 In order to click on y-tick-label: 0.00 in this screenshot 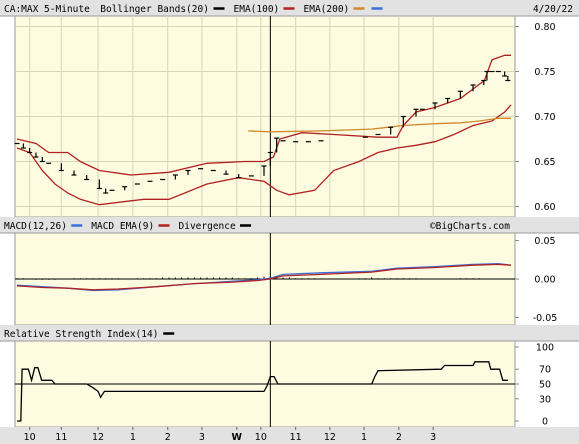, I will do `click(544, 280)`.